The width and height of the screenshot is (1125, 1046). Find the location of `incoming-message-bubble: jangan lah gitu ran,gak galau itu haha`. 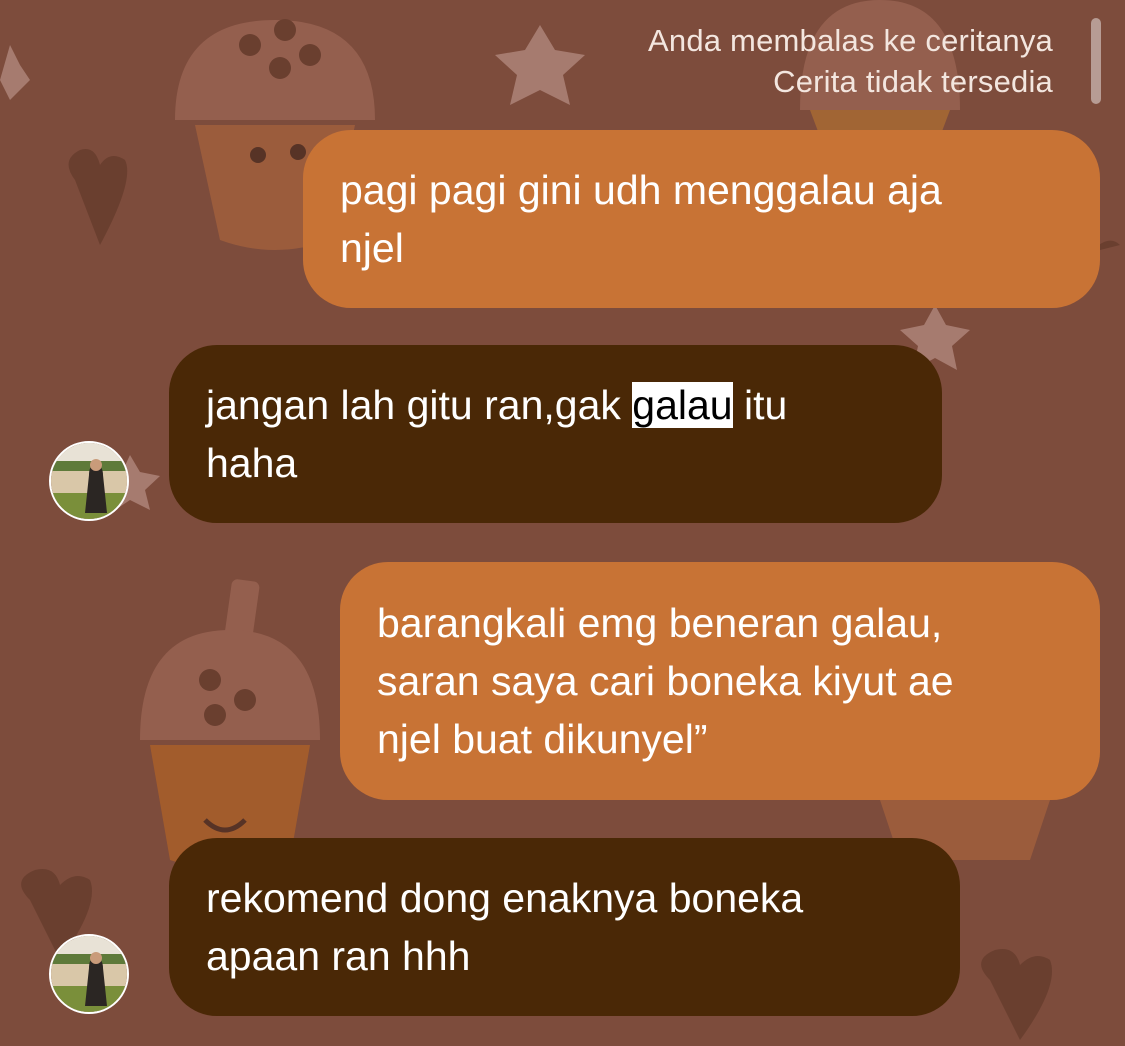

incoming-message-bubble: jangan lah gitu ran,gak galau itu haha is located at coordinates (555, 434).